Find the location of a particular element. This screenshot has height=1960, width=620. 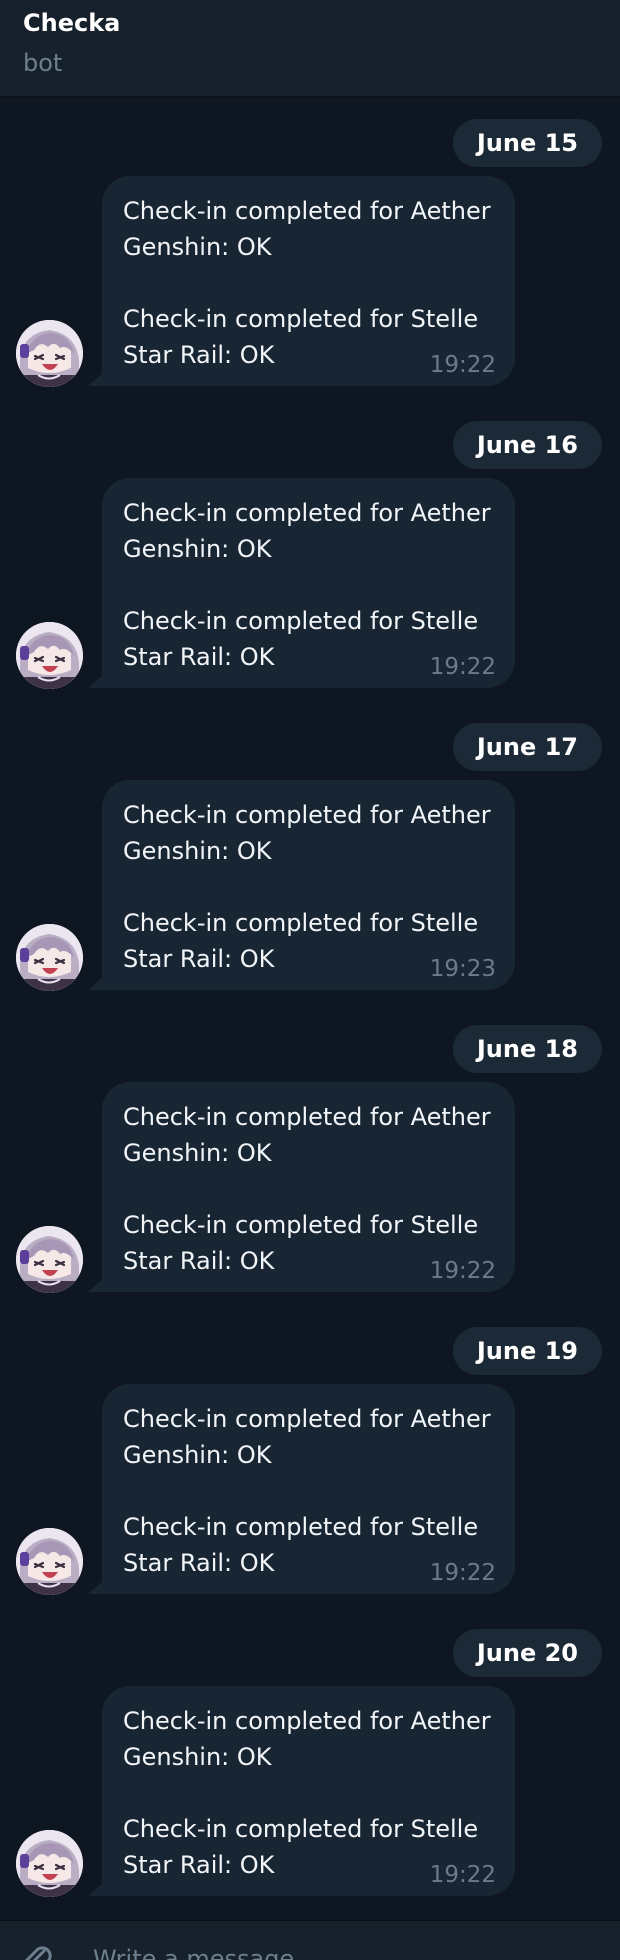

date-badge: June 15 is located at coordinates (527, 143).